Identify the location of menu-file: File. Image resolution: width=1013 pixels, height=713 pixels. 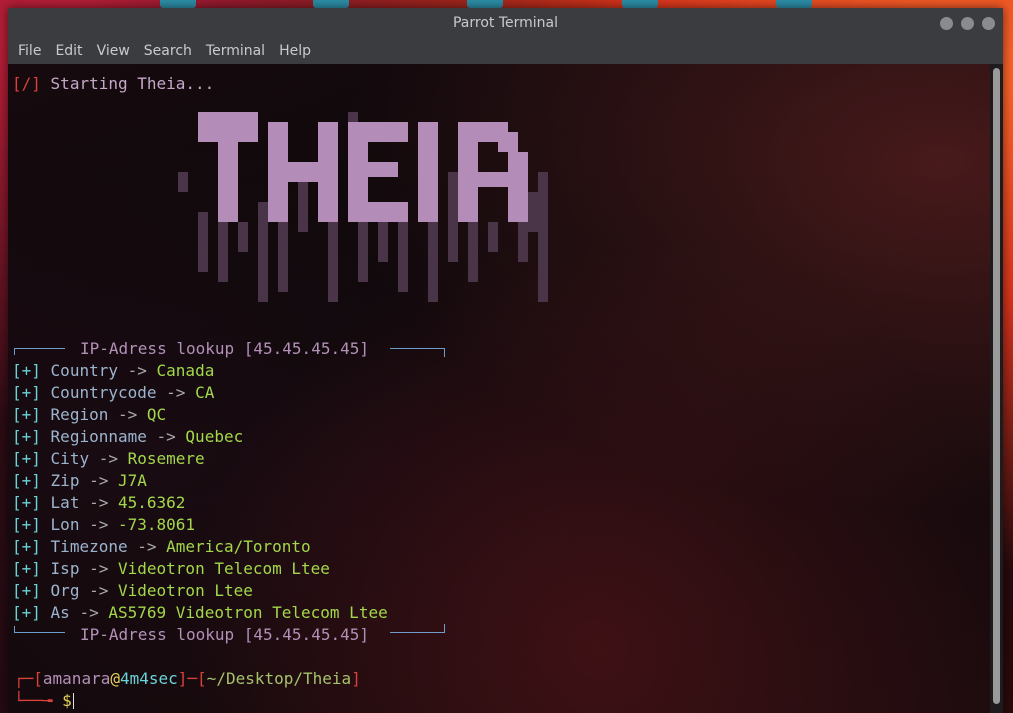
(29, 51).